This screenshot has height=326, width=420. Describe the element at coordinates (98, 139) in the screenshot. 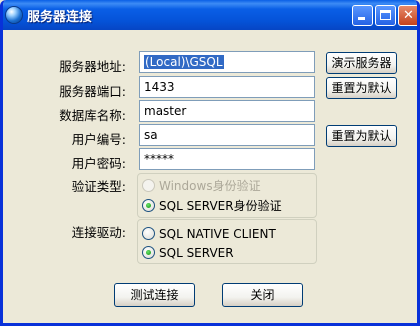

I see `user-id-label: 用户编号:` at that location.